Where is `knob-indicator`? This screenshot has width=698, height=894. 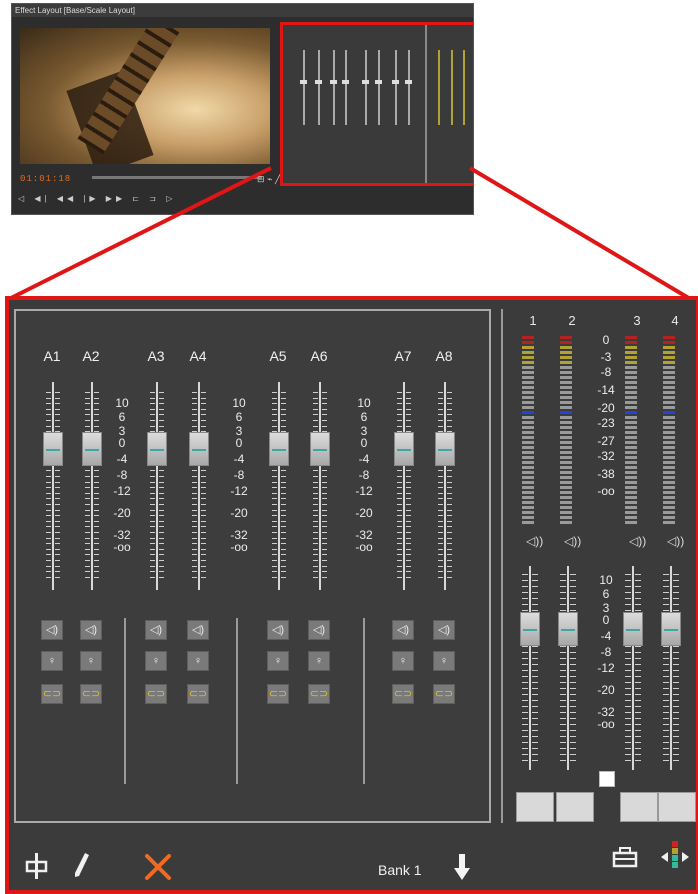 knob-indicator is located at coordinates (53, 450).